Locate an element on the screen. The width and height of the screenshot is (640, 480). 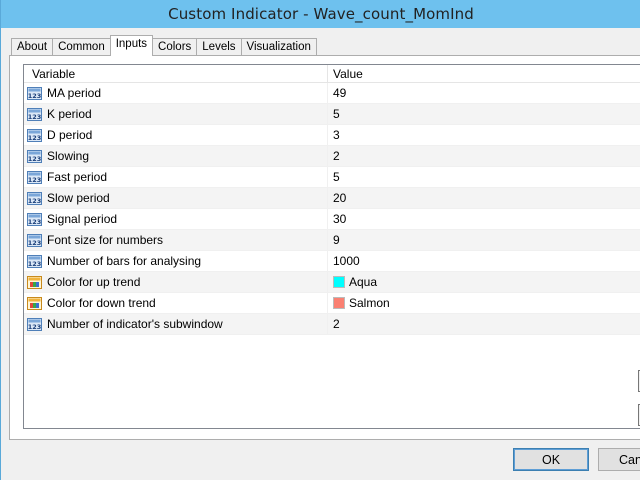
variable-cell: Color for up trend is located at coordinates (176, 282).